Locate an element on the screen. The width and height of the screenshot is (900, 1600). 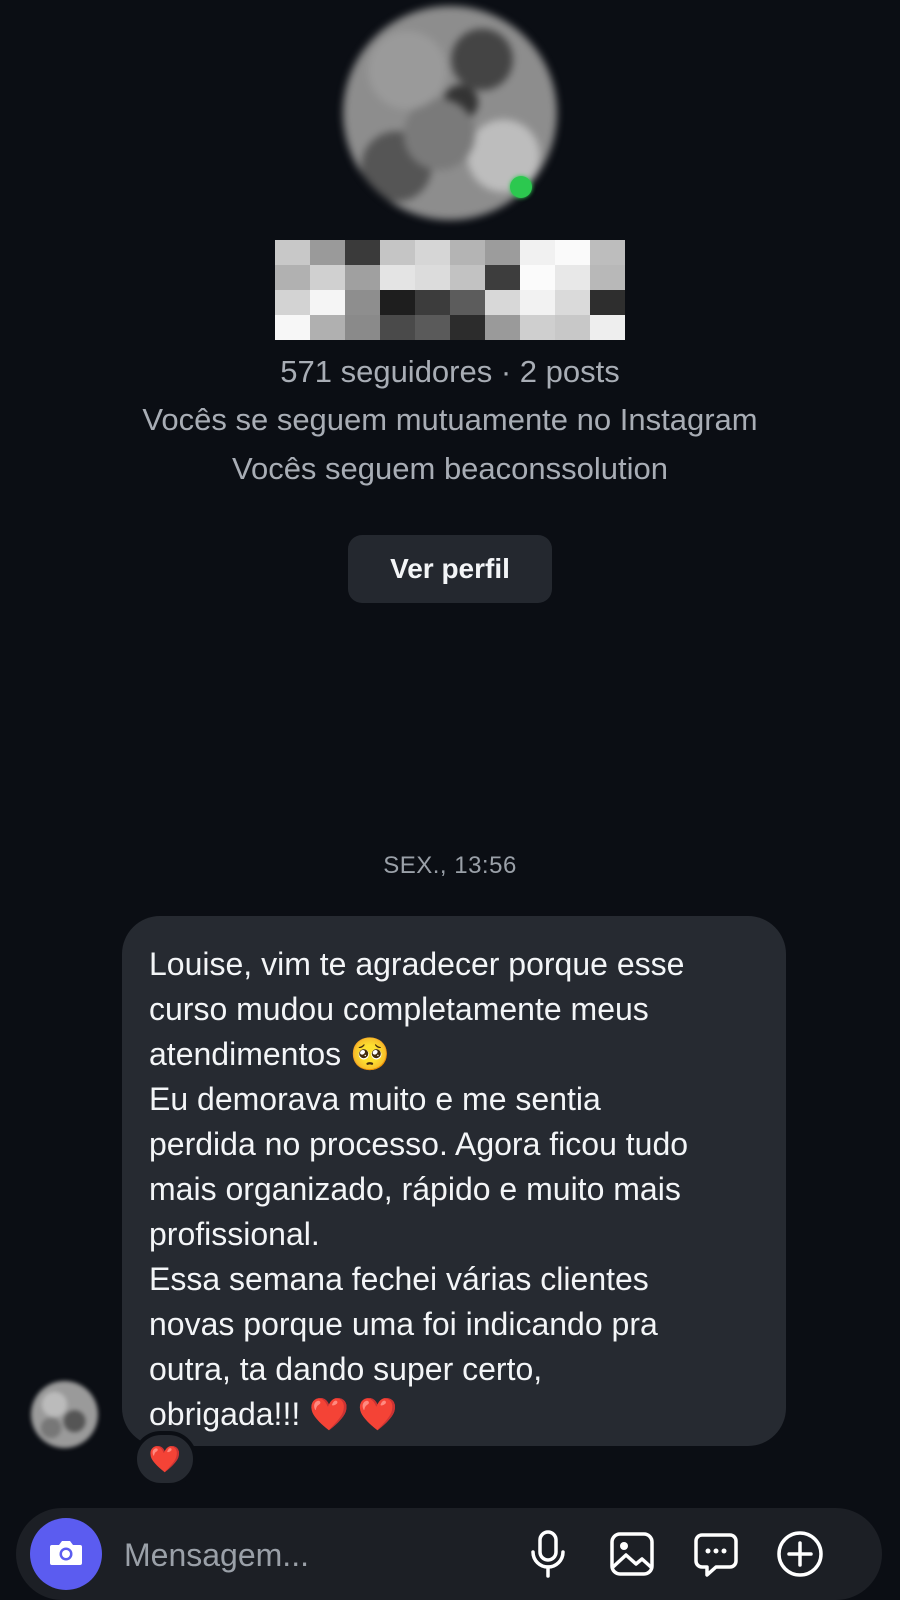
message-composer is located at coordinates (449, 1554).